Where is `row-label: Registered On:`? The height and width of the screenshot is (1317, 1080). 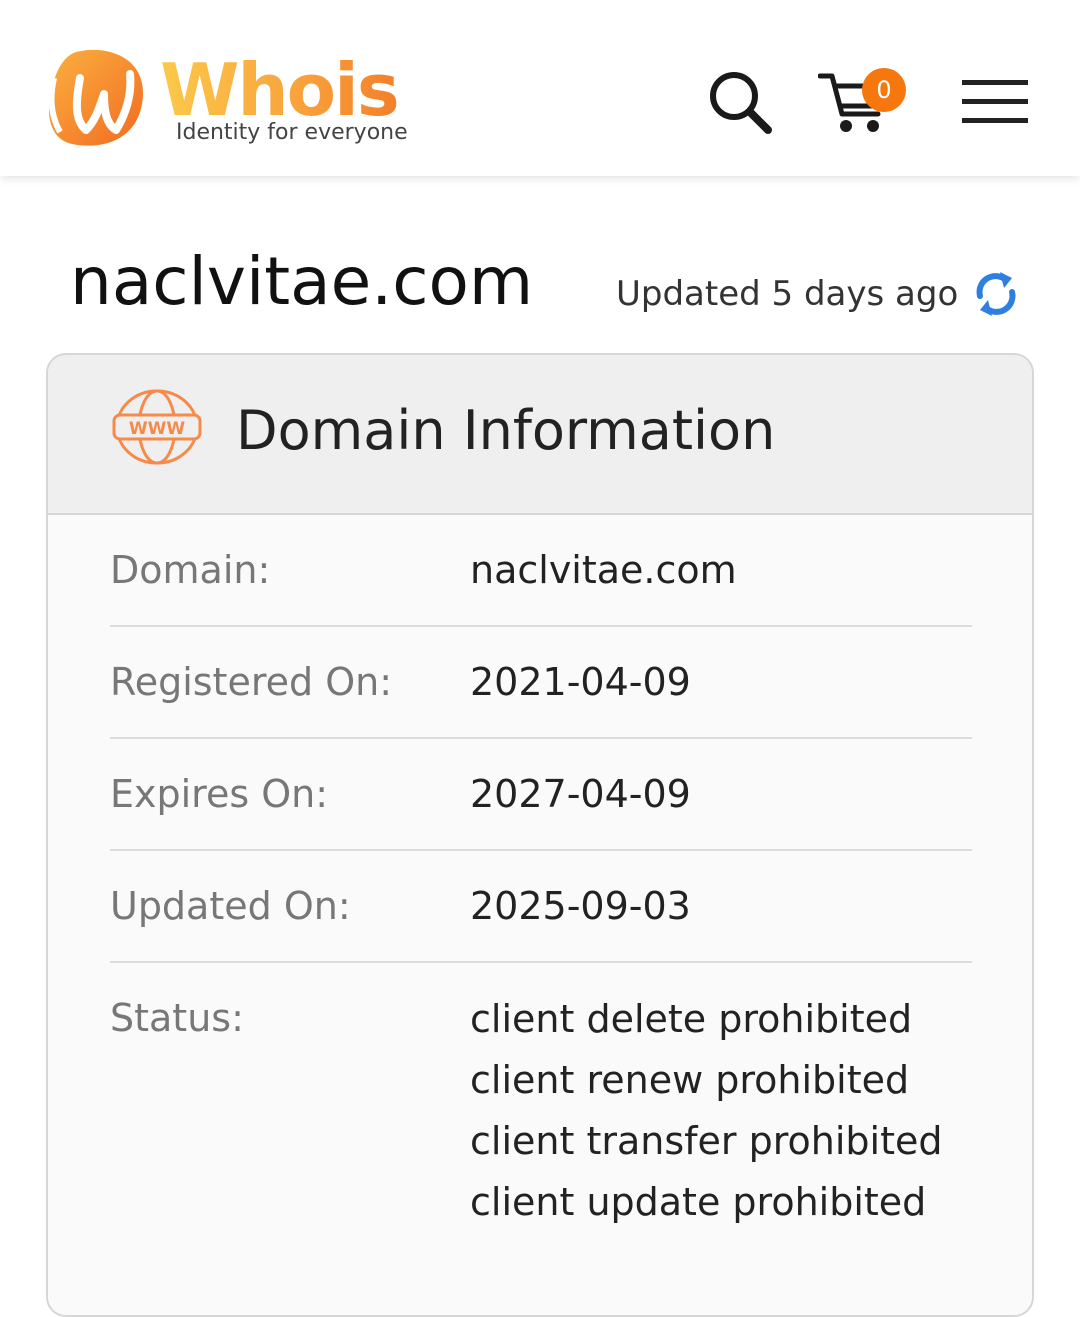 row-label: Registered On: is located at coordinates (251, 682).